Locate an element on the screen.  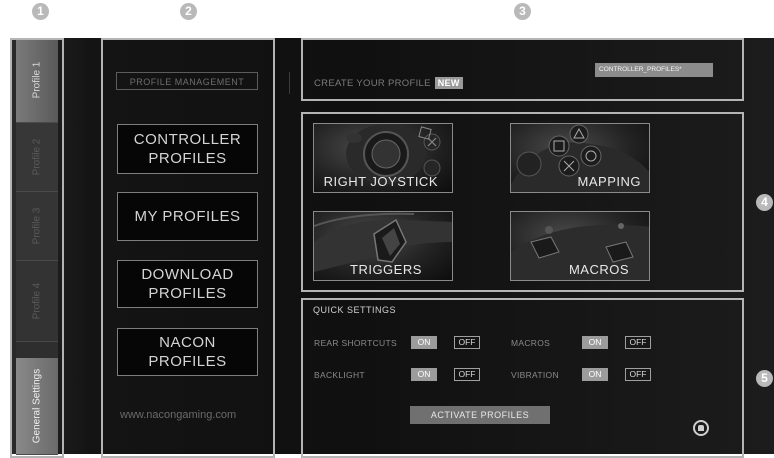
vibration-on-toggle: ON is located at coordinates (595, 374).